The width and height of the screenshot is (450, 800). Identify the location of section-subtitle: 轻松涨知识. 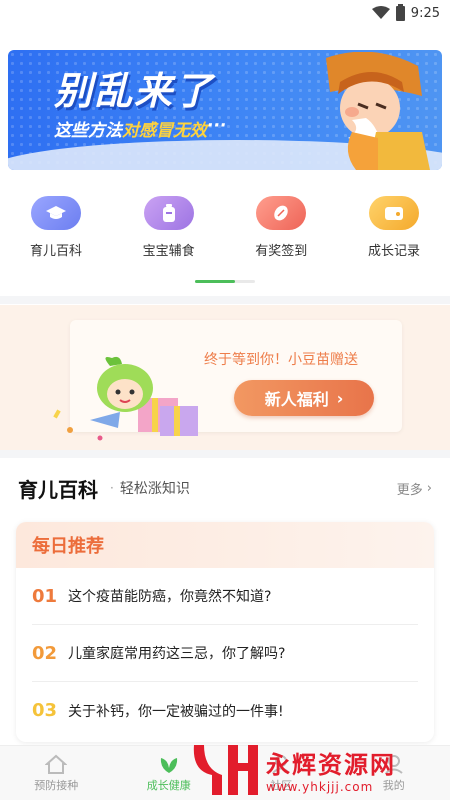
(154, 489).